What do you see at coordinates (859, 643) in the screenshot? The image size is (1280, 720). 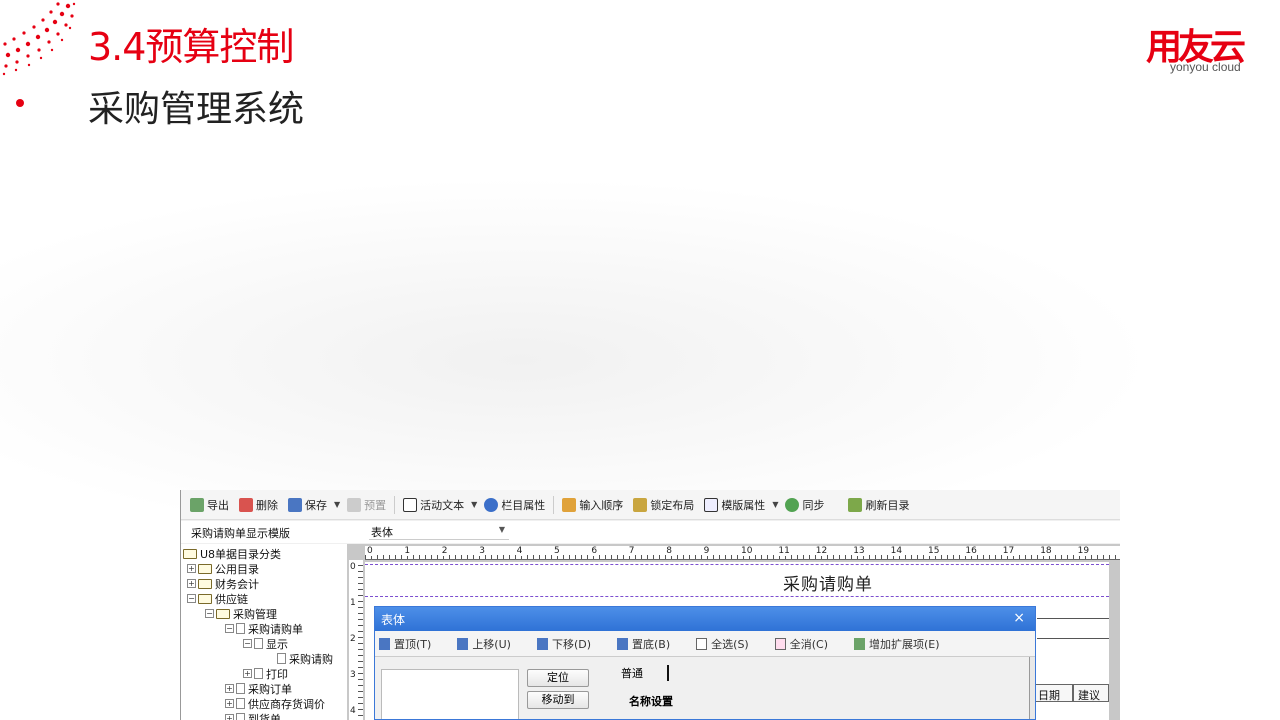 I see `add-ext-icon` at bounding box center [859, 643].